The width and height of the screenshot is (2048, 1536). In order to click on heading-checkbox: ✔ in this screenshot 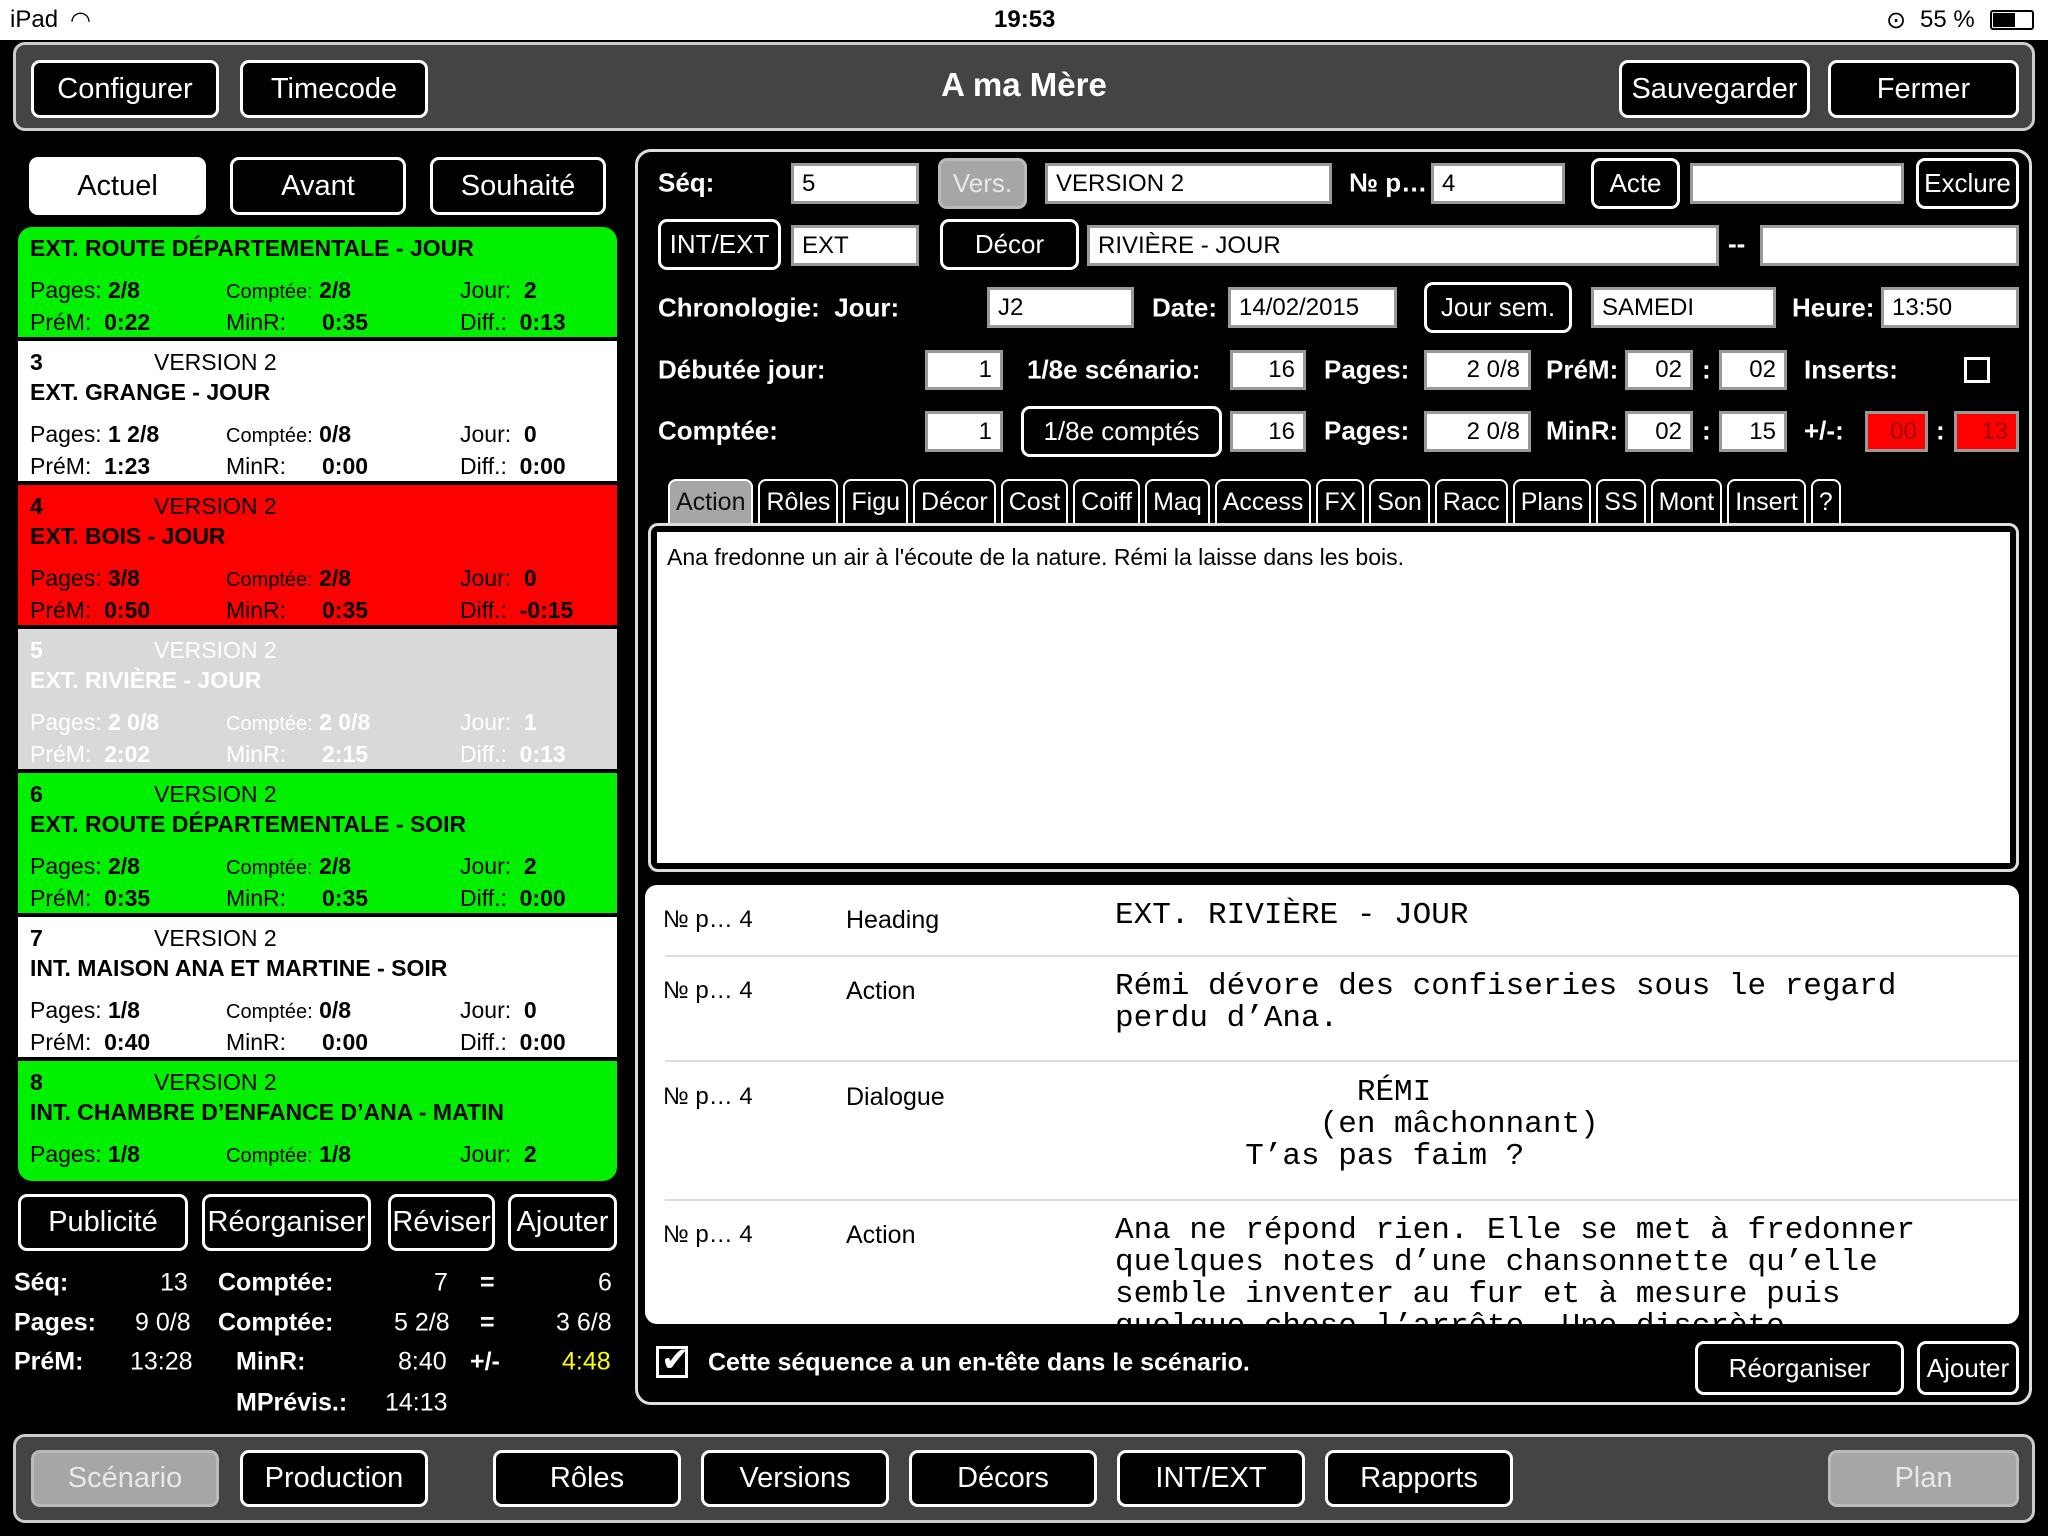, I will do `click(673, 1360)`.